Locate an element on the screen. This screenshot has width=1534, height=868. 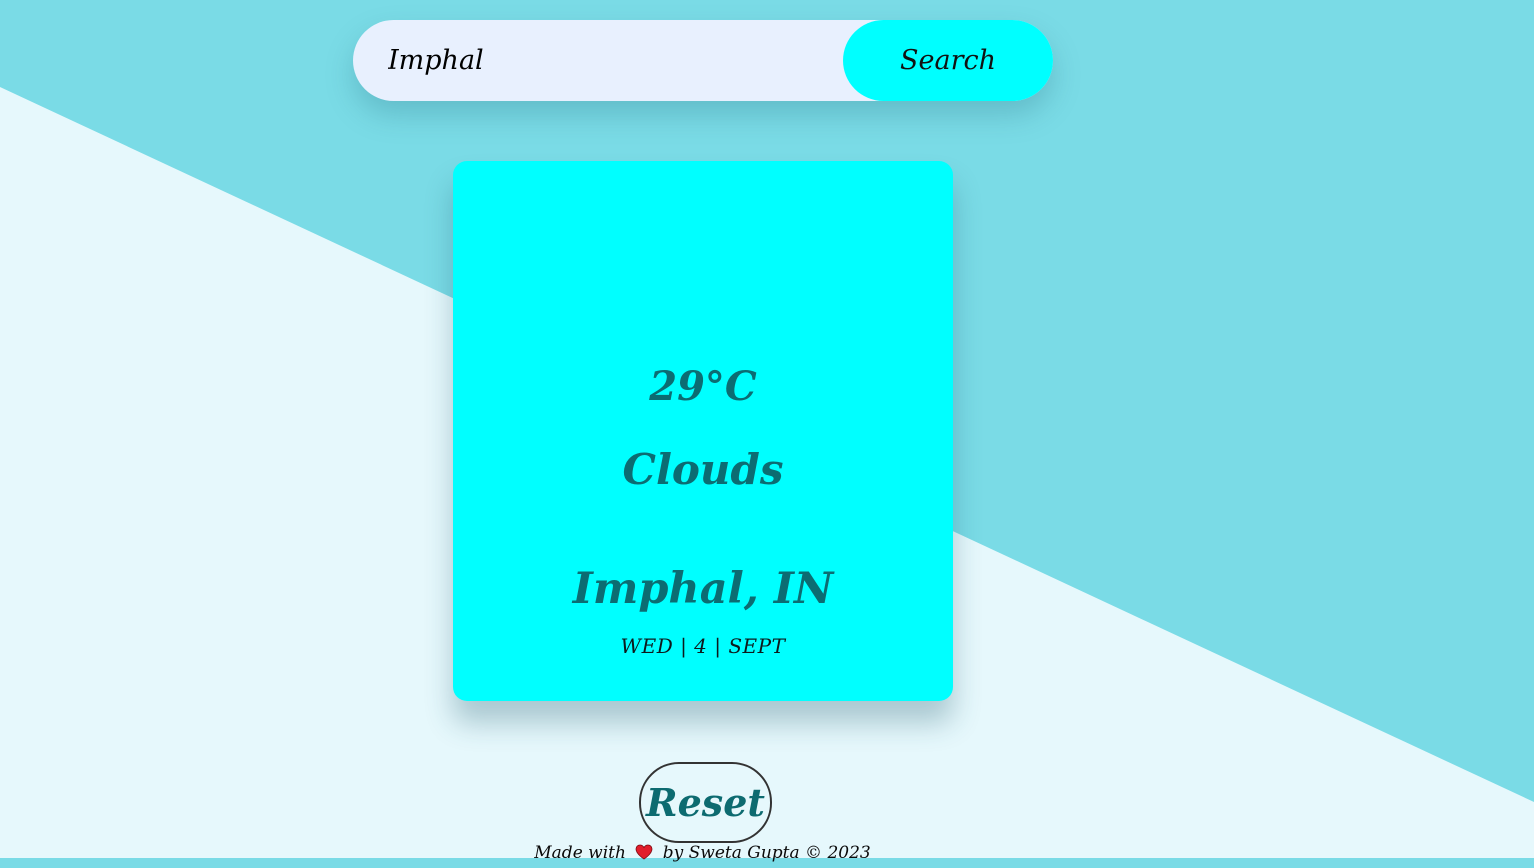
footer: Made with by Sweta Gupta © 2023 is located at coordinates (702, 853).